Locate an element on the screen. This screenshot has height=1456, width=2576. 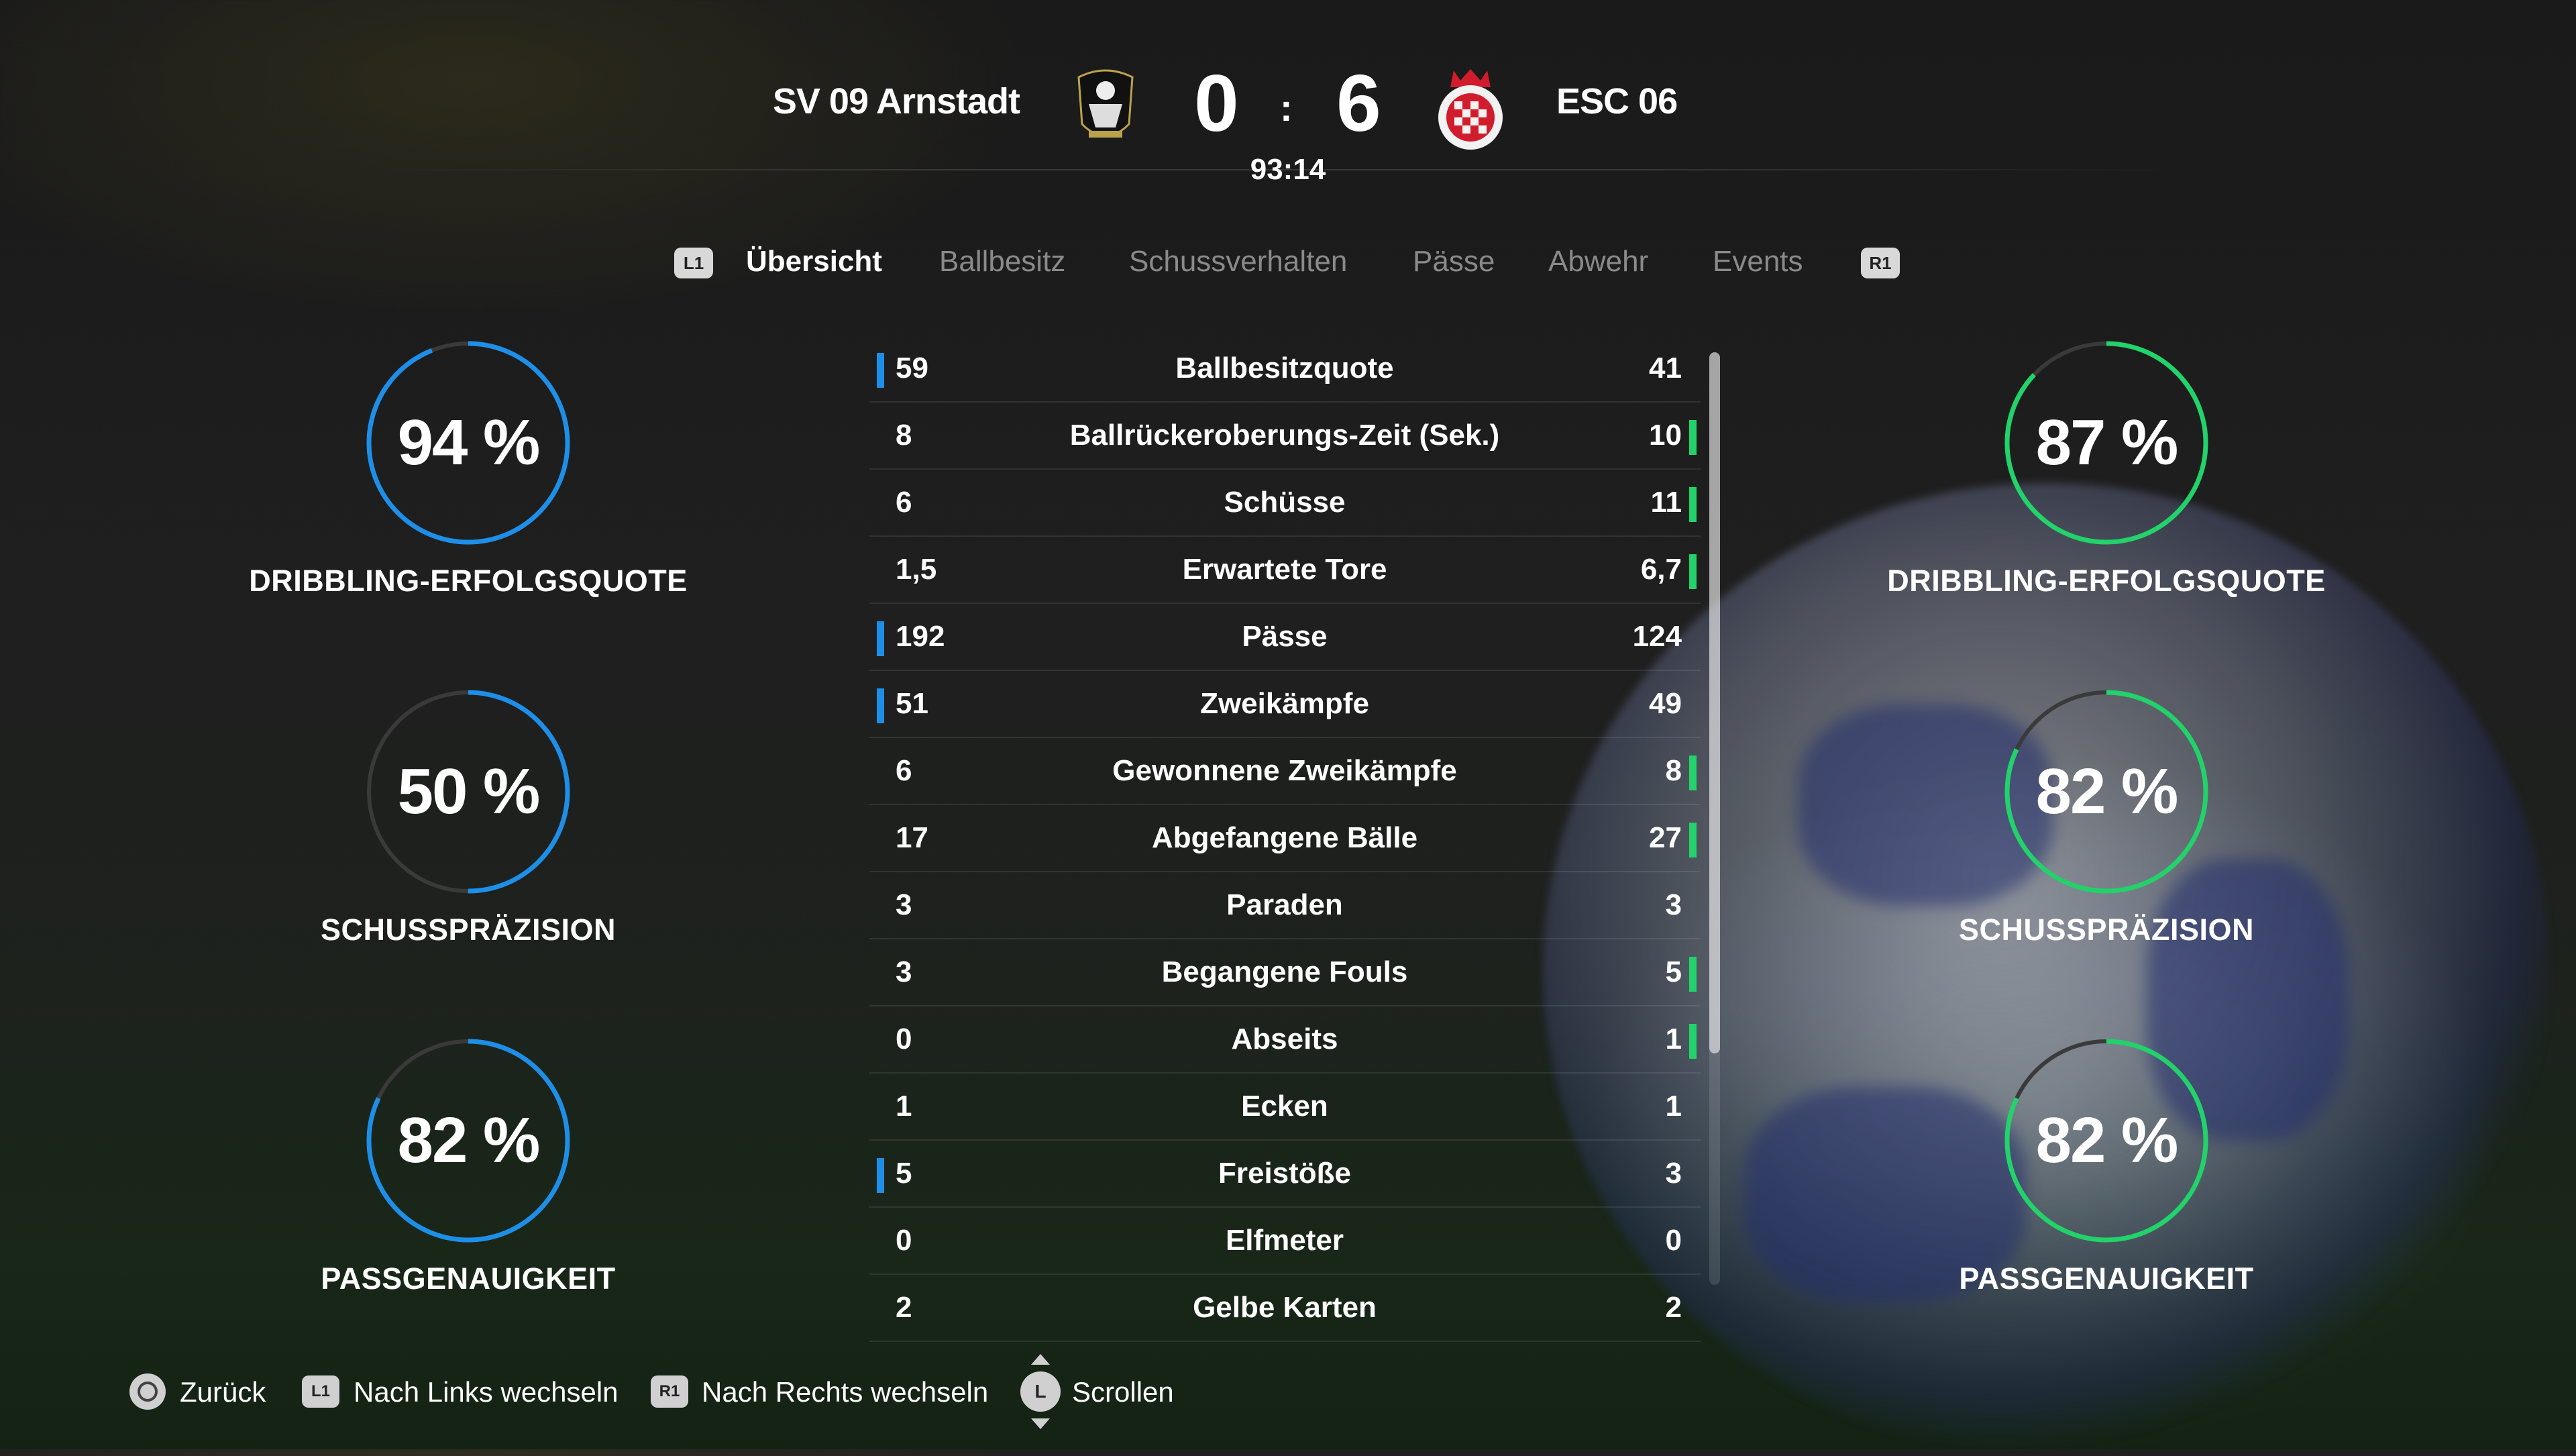
stats-scrollbar-thumb is located at coordinates (1714, 703).